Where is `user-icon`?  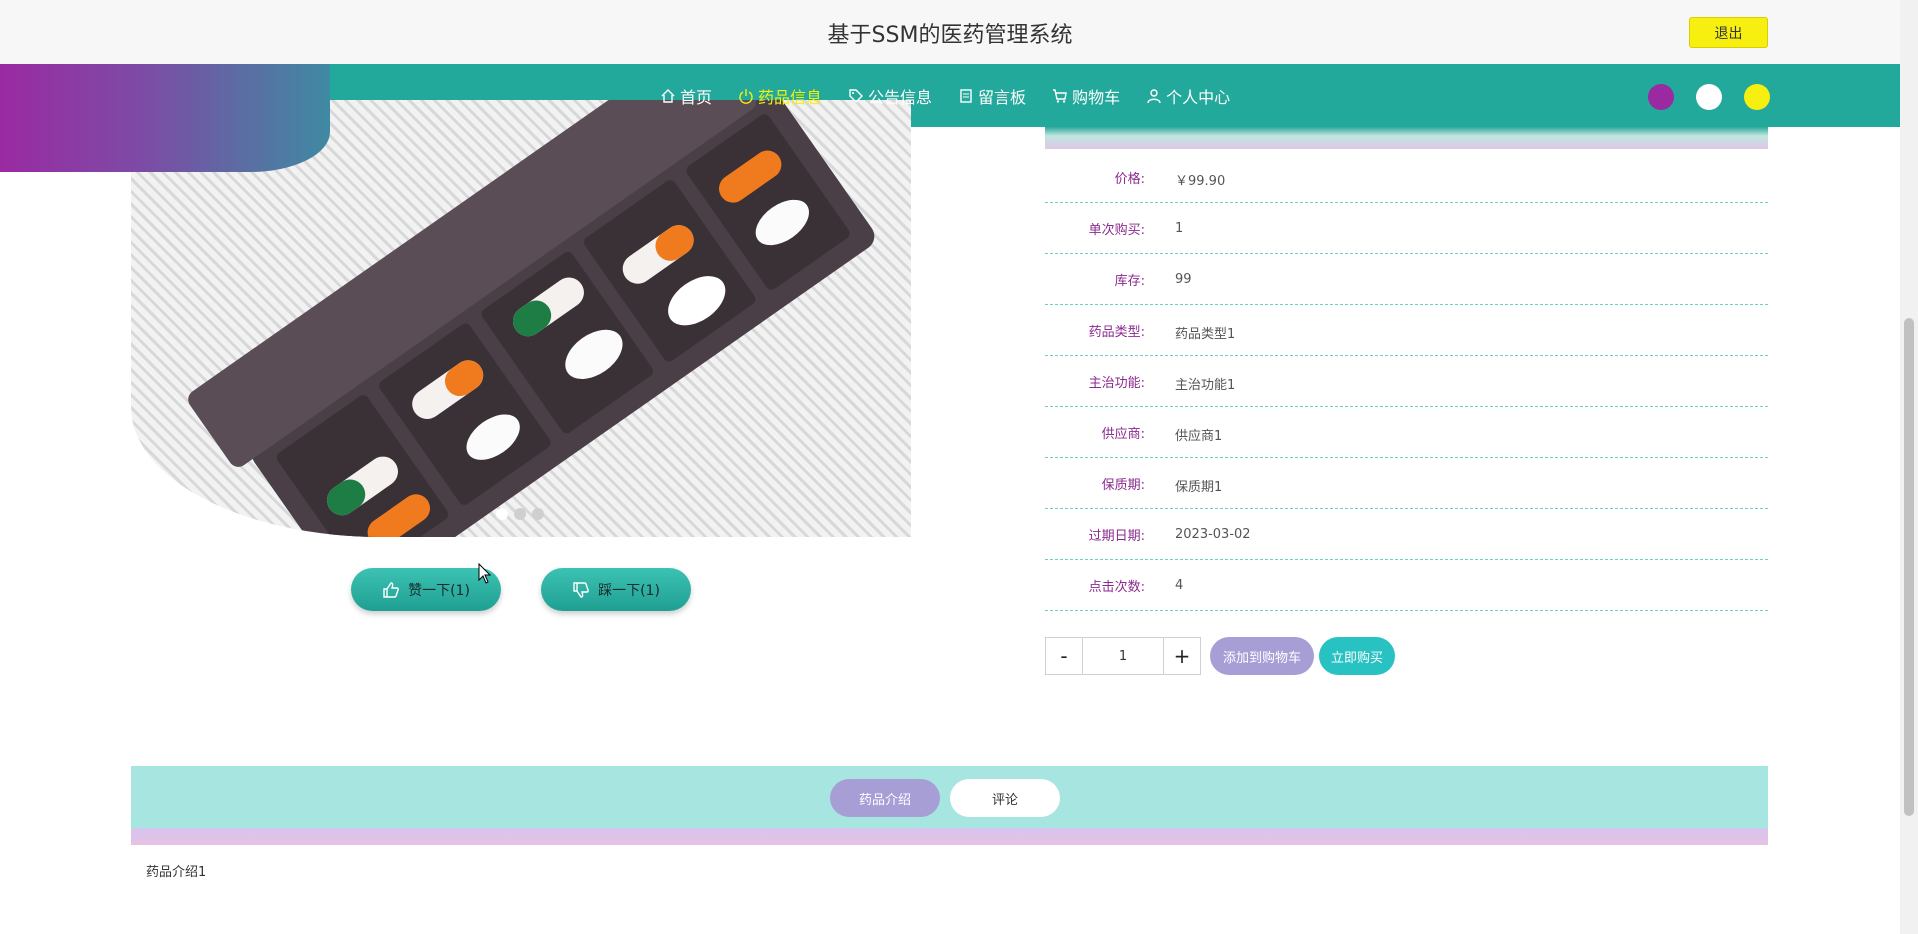
user-icon is located at coordinates (1154, 95).